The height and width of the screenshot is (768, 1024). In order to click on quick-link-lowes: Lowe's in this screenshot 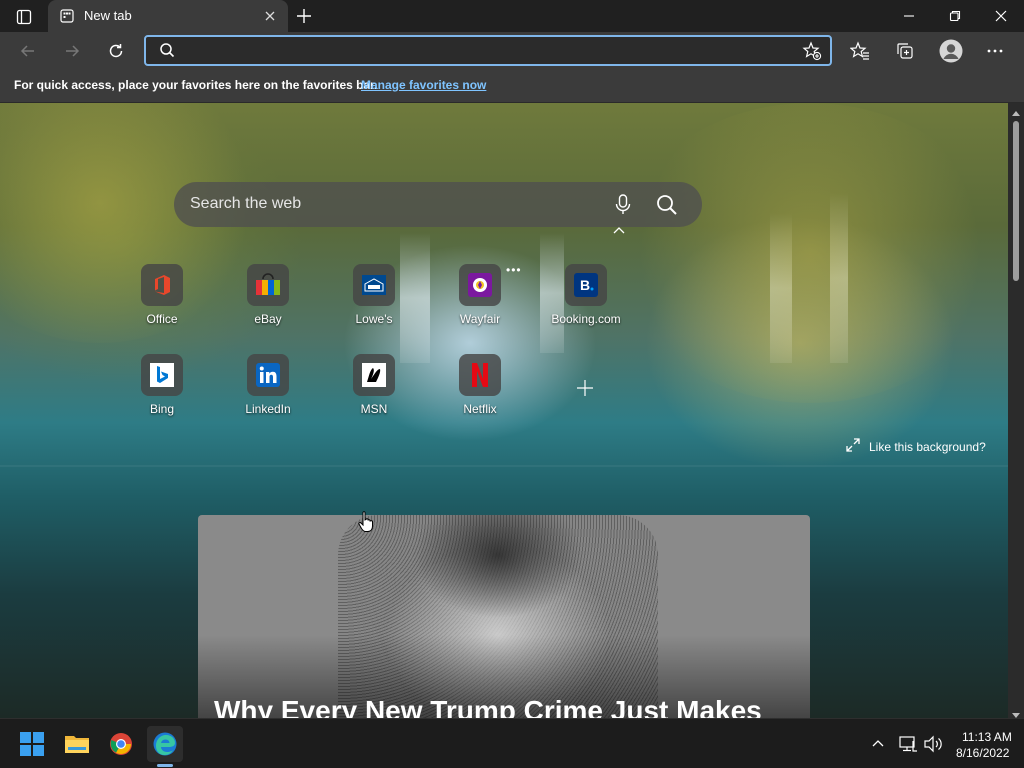, I will do `click(373, 304)`.